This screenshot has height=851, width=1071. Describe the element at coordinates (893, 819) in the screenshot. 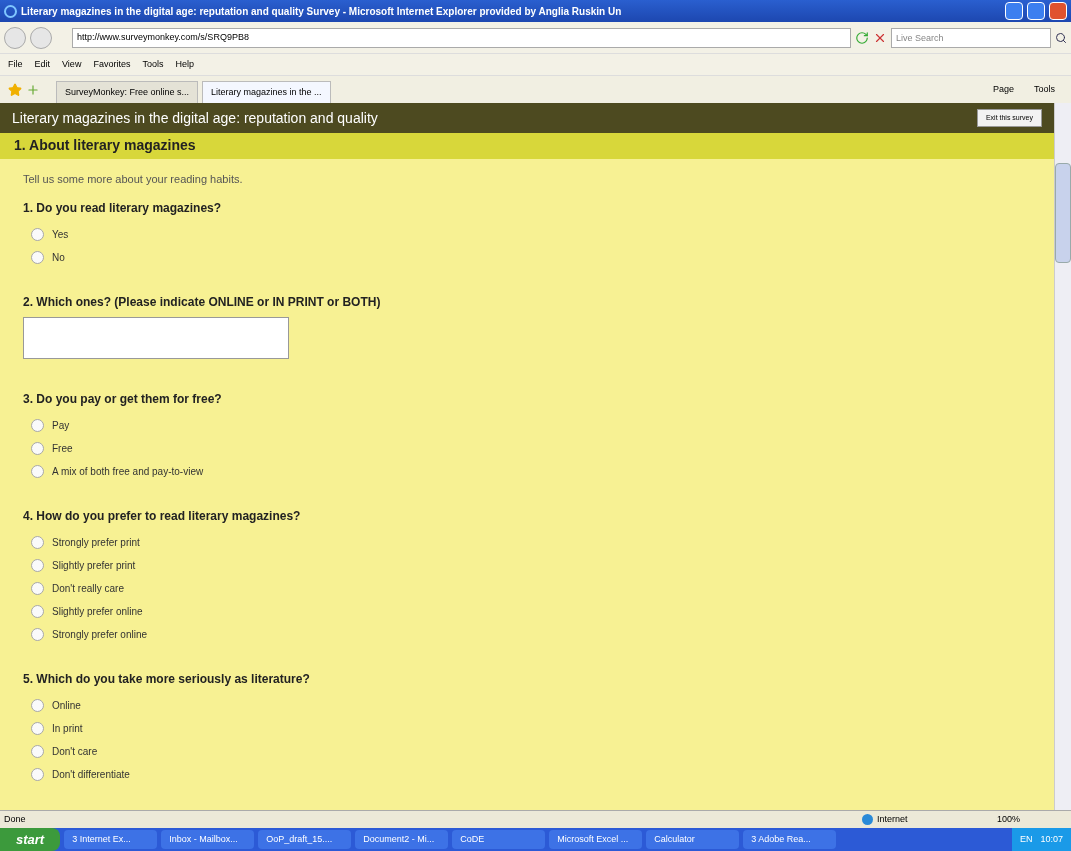

I see `zone-text: Internet` at that location.